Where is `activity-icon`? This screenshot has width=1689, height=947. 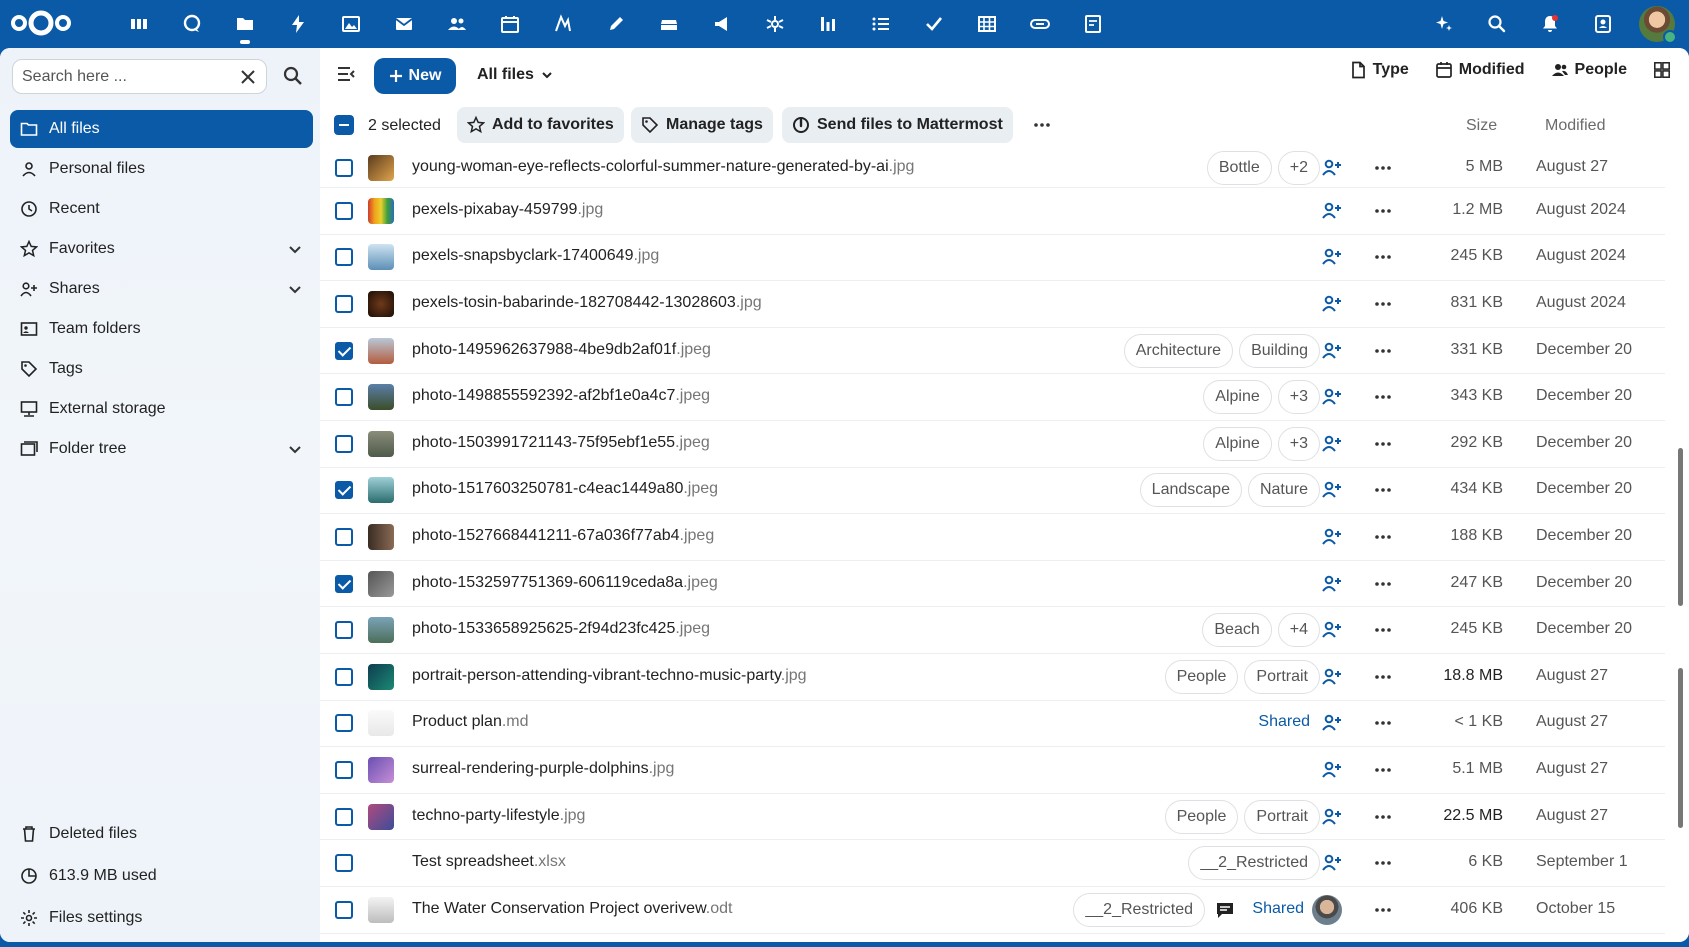
activity-icon is located at coordinates (297, 24).